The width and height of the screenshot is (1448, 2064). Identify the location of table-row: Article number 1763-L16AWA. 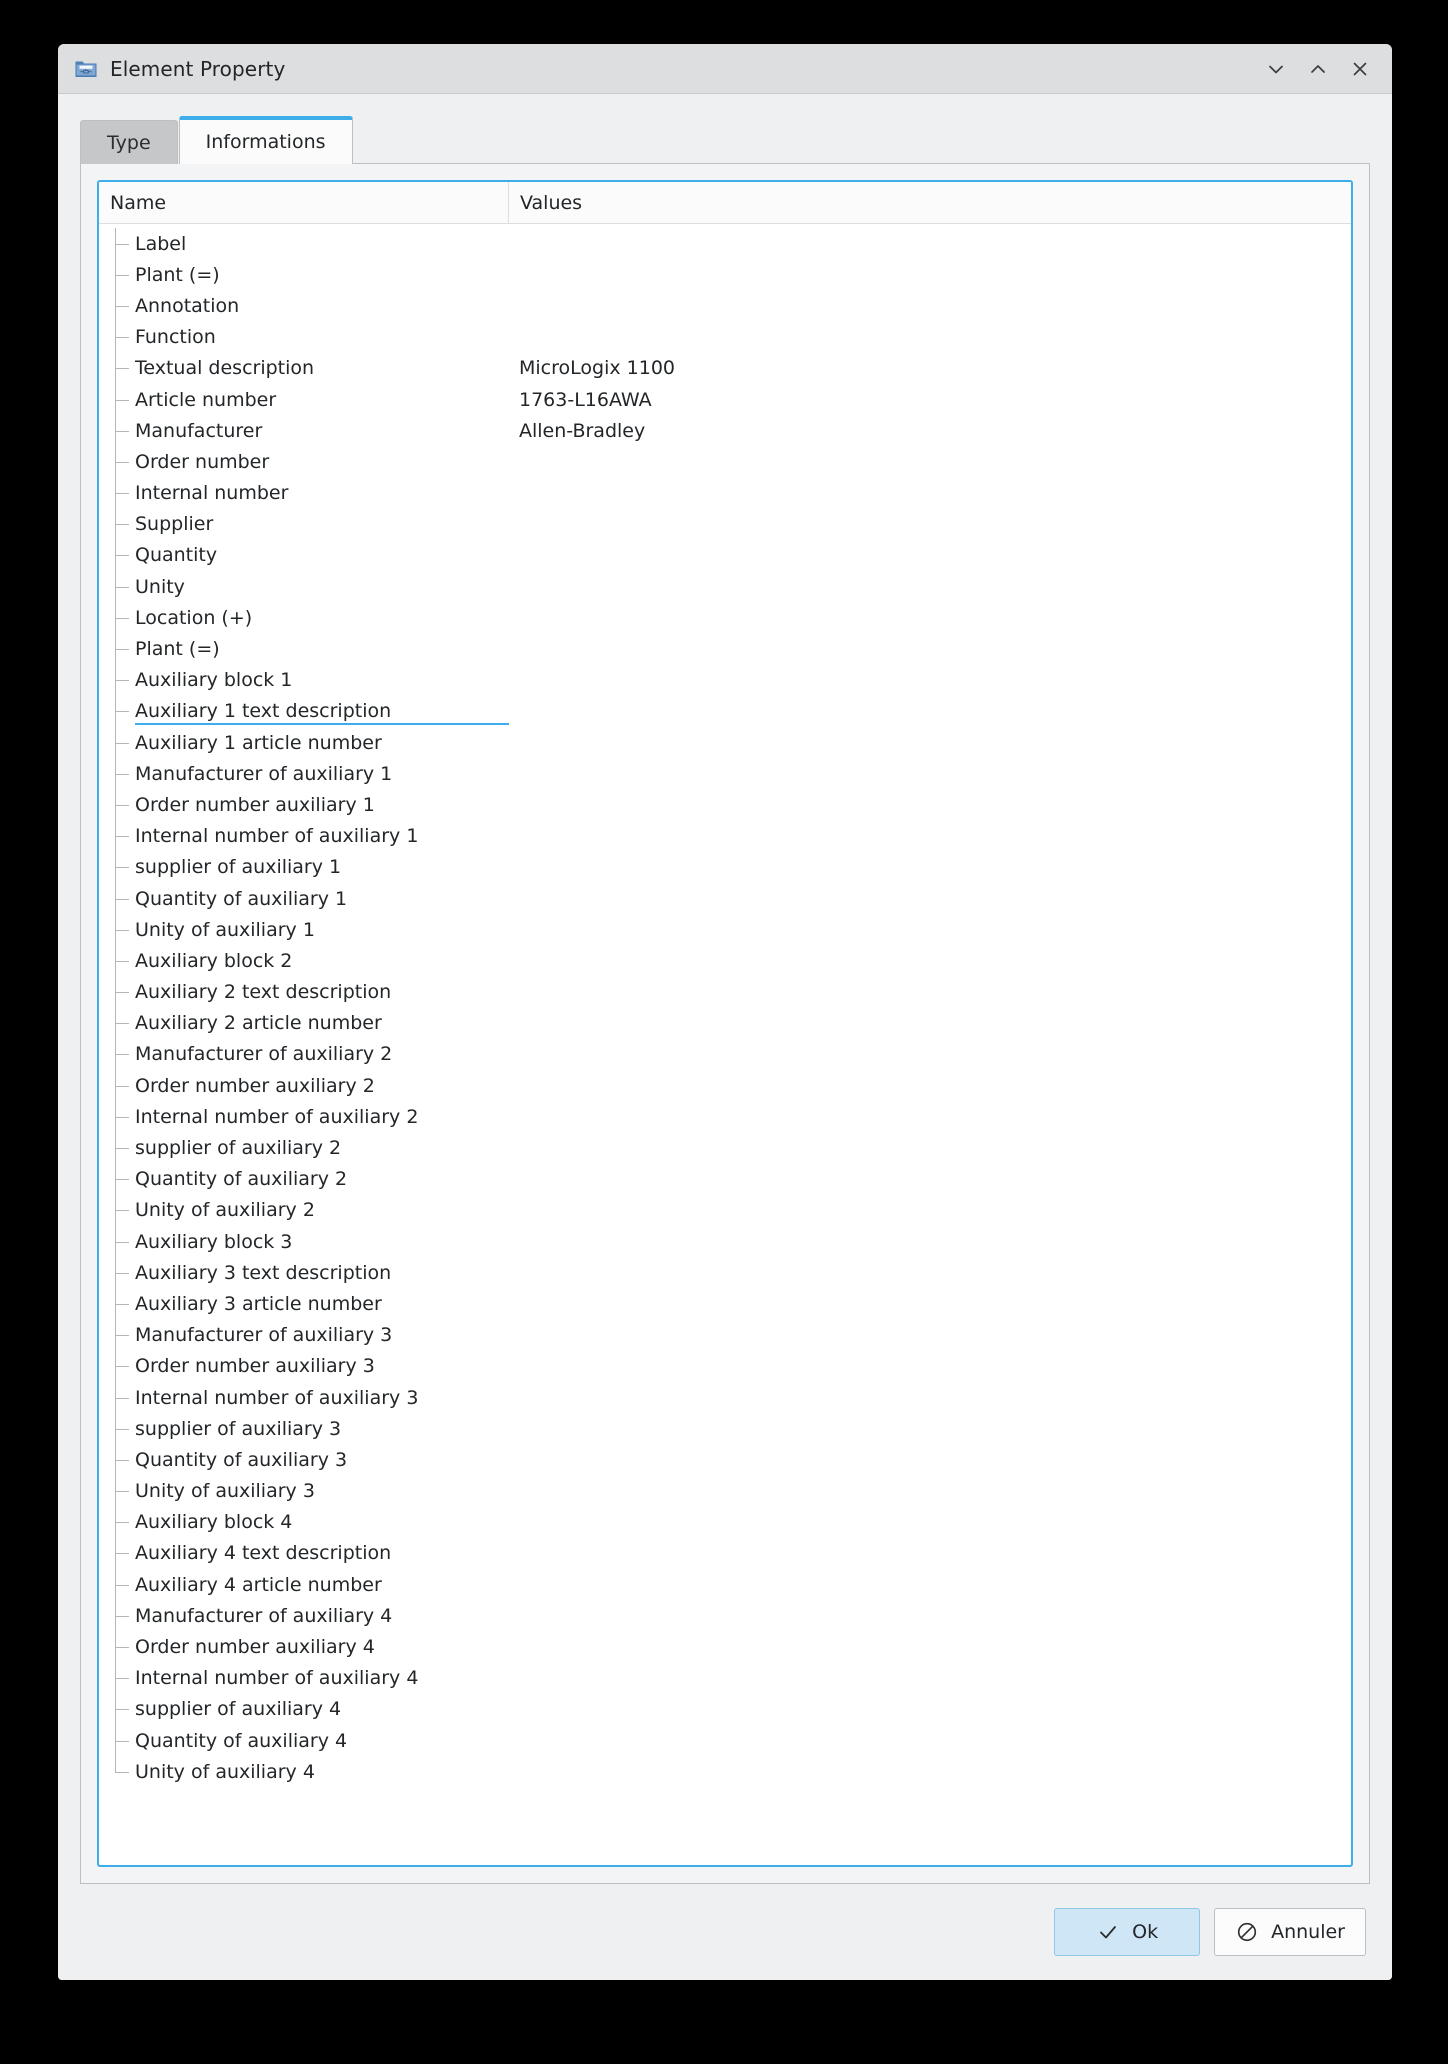
(725, 399).